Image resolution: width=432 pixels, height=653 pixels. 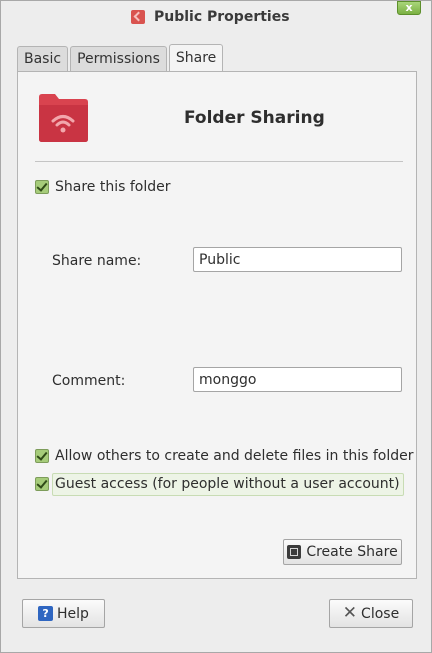 I want to click on create-share-label: Create Share, so click(x=352, y=552).